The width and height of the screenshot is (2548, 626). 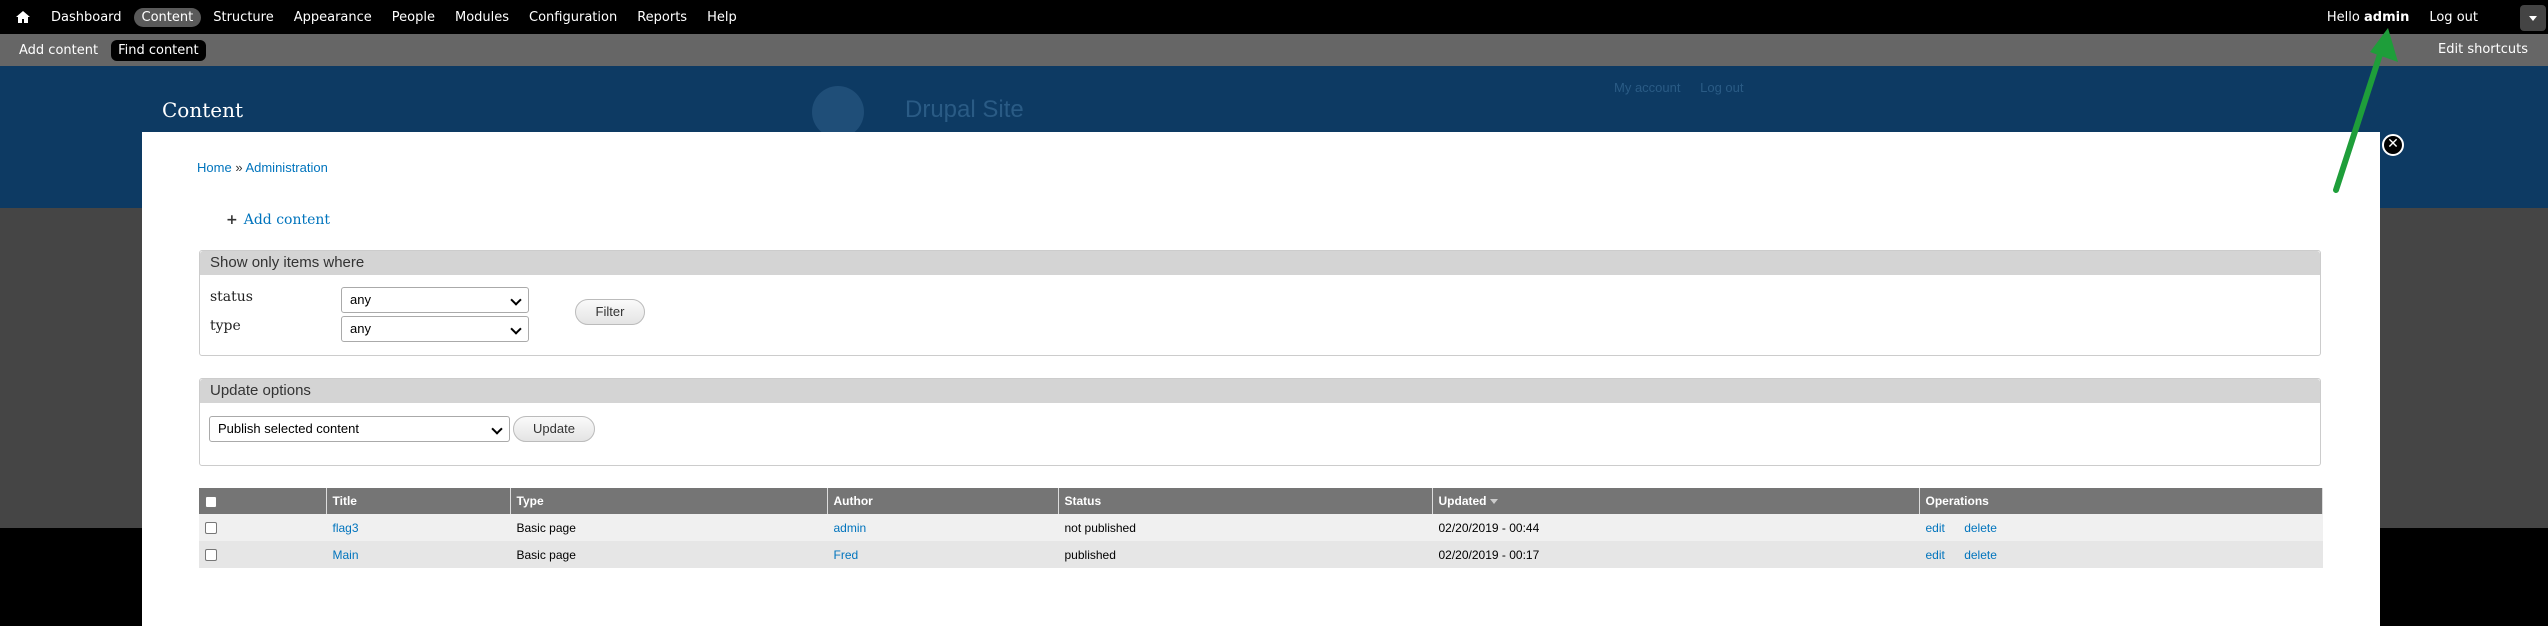 What do you see at coordinates (1462, 501) in the screenshot?
I see `updated-header-label: Updated` at bounding box center [1462, 501].